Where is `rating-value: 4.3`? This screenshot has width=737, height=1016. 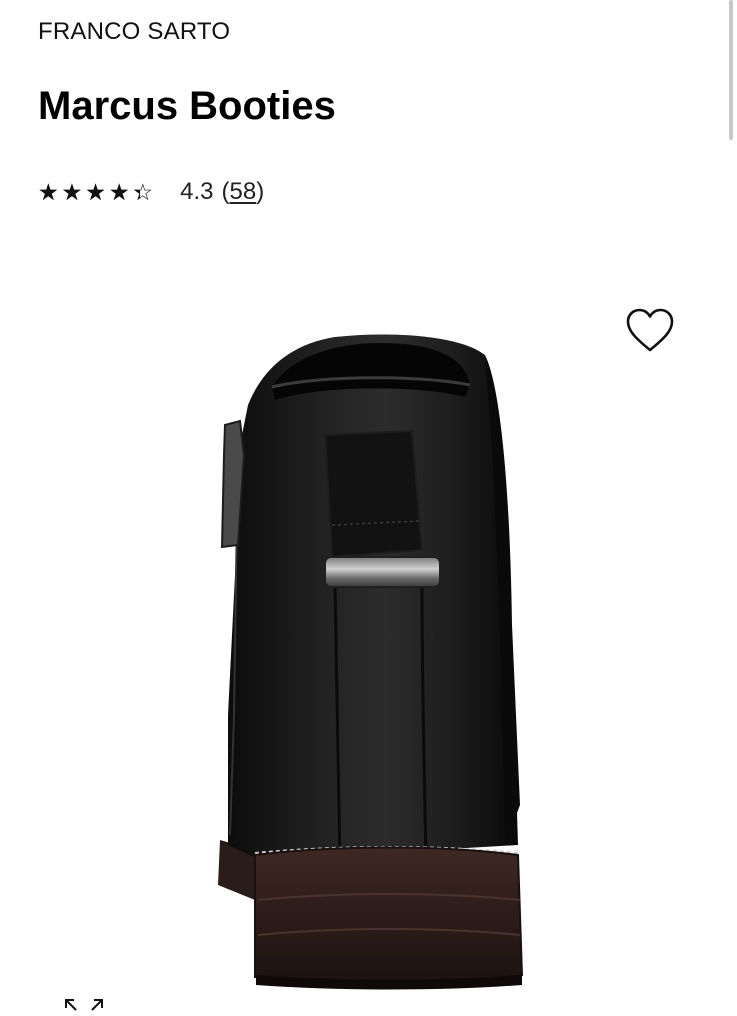 rating-value: 4.3 is located at coordinates (197, 191).